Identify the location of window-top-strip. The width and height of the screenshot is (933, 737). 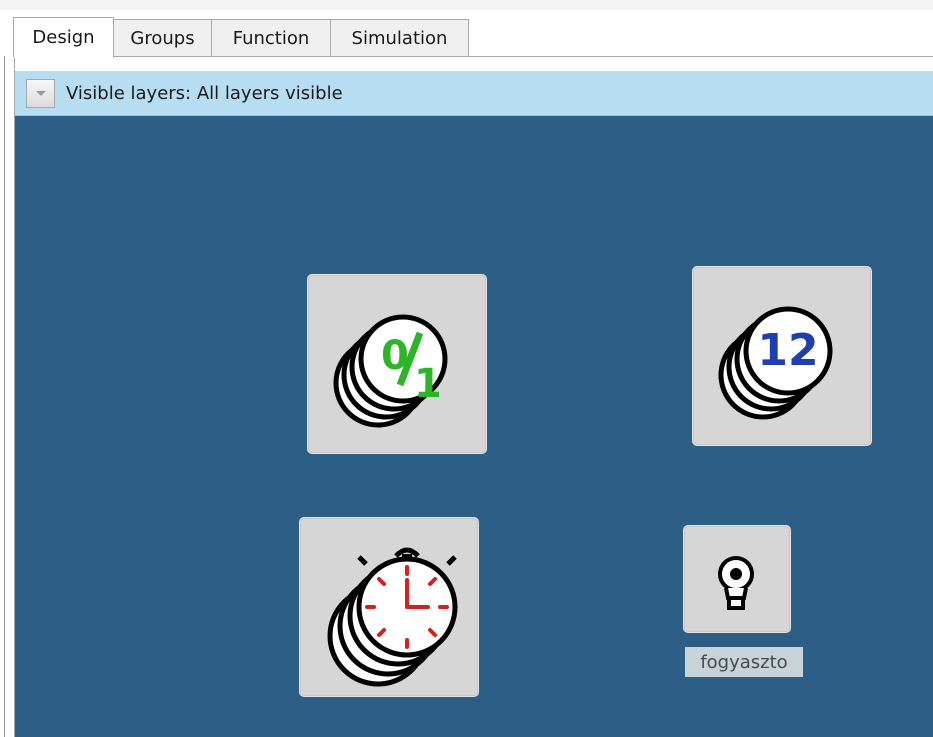
(466, 5).